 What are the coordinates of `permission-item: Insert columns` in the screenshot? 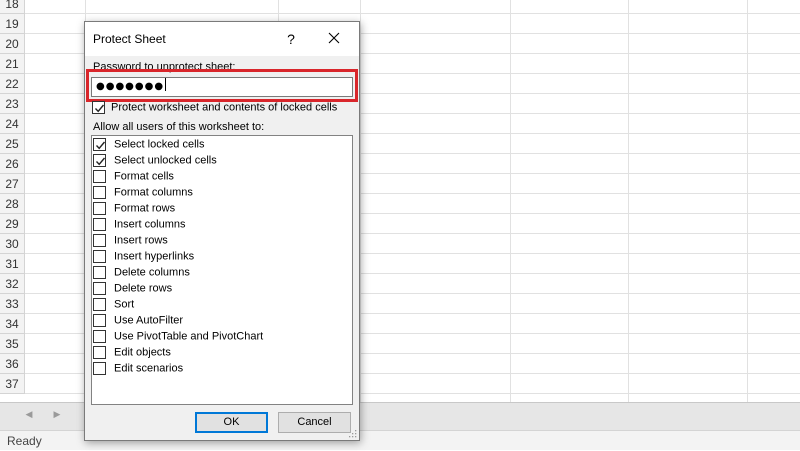 It's located at (139, 226).